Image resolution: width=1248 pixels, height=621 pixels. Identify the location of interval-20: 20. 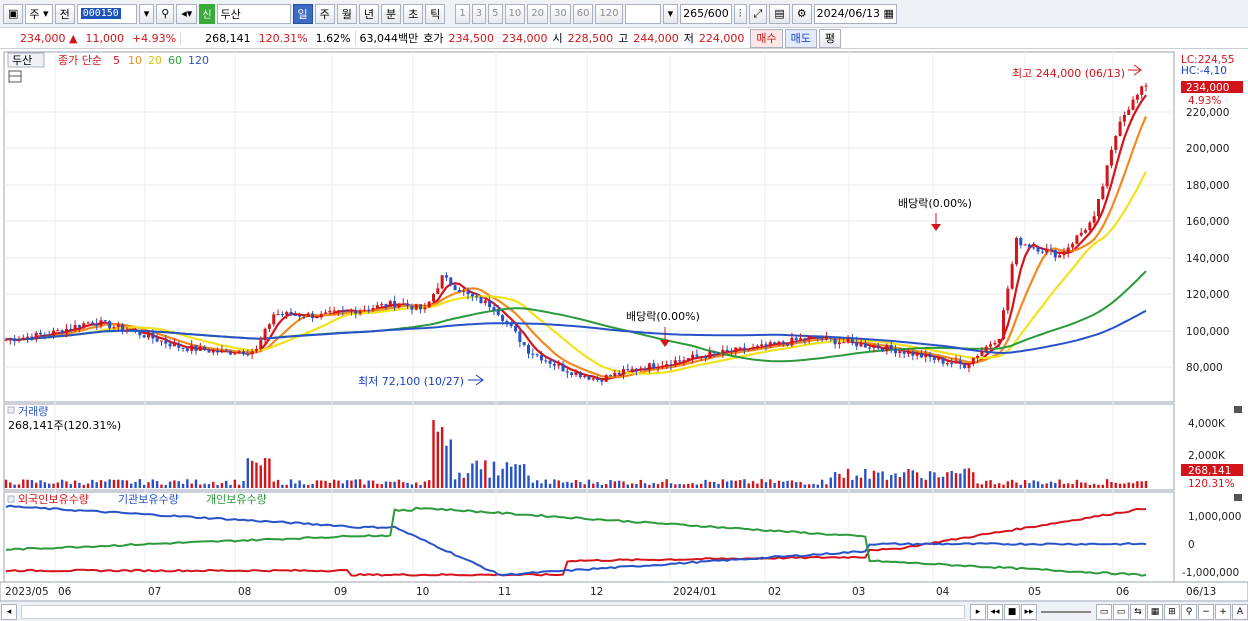
(537, 13).